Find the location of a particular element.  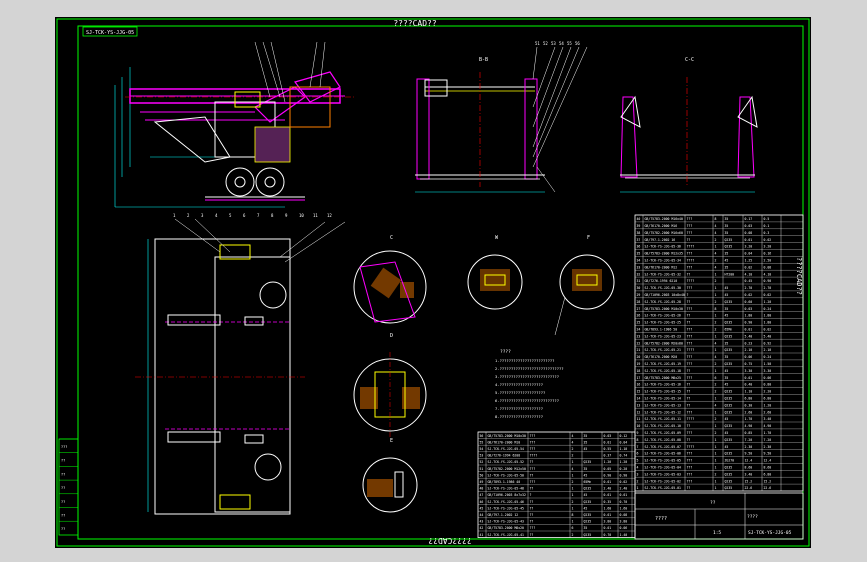

bom-cell: 1.70 is located at coordinates (768, 433).